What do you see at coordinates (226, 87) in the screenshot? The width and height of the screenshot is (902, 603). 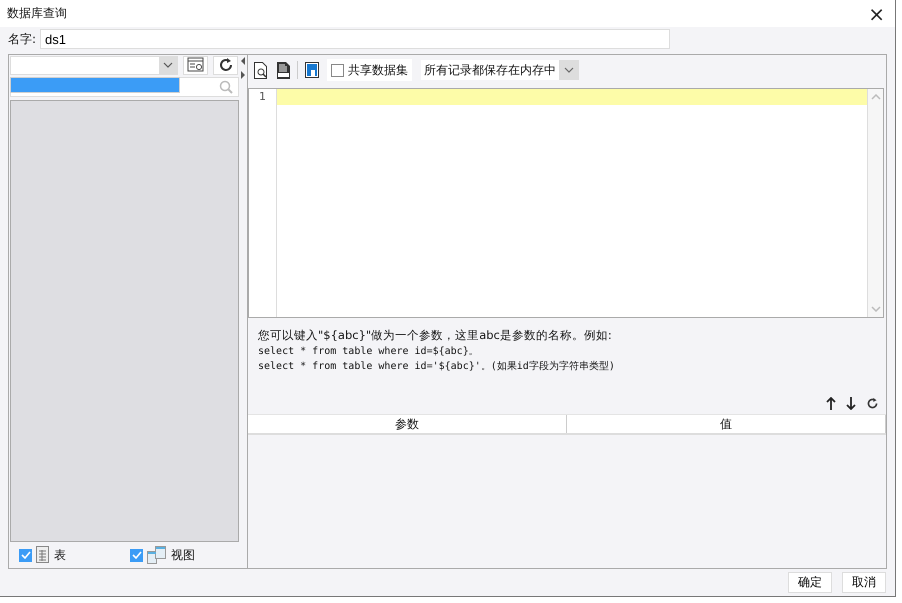 I see `search-icon` at bounding box center [226, 87].